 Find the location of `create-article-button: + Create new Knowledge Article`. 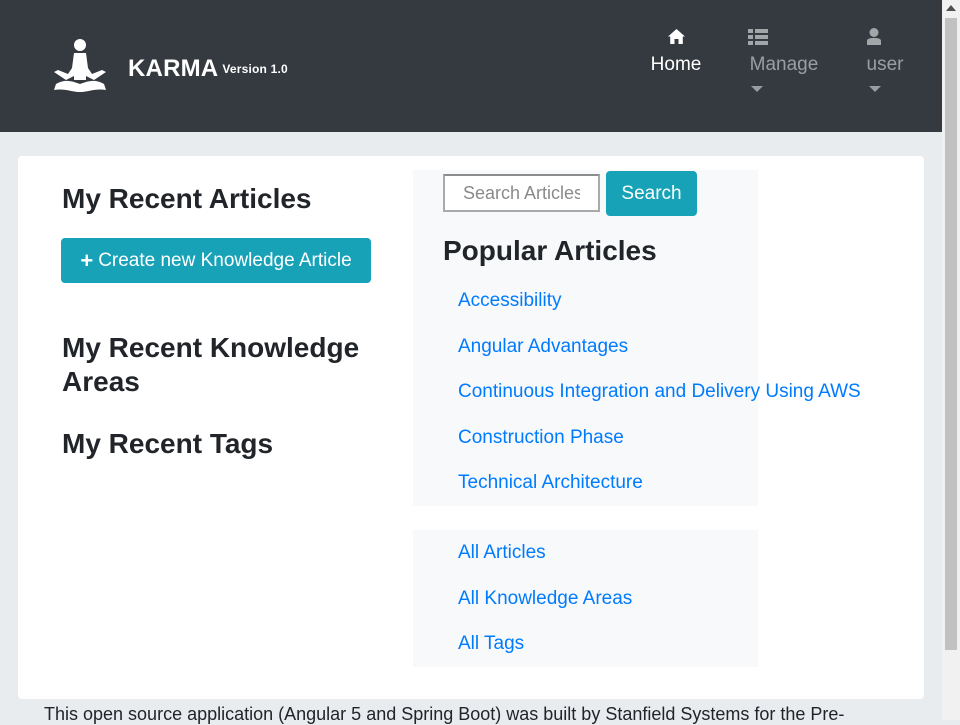

create-article-button: + Create new Knowledge Article is located at coordinates (216, 260).